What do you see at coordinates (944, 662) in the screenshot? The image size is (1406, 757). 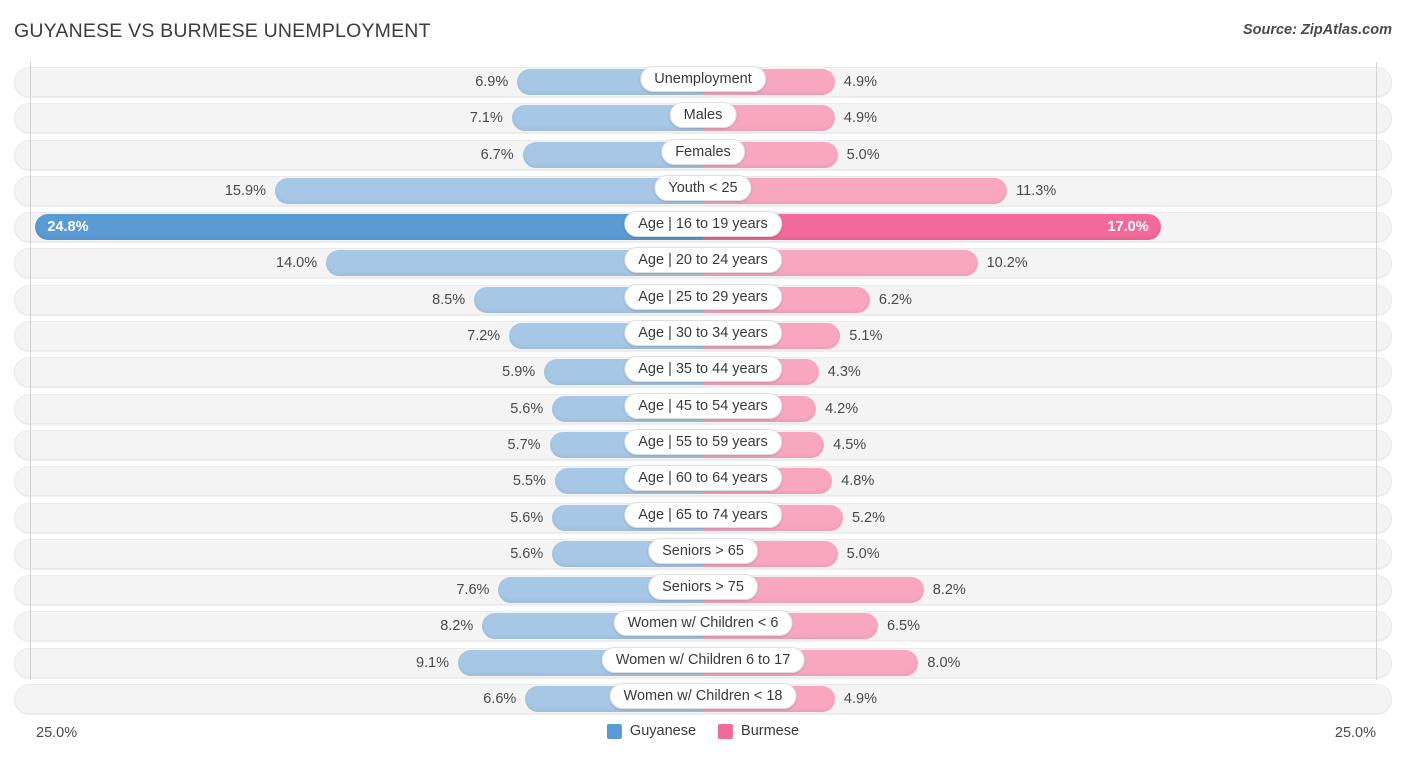 I see `bar-value-burmese: 8.0%` at bounding box center [944, 662].